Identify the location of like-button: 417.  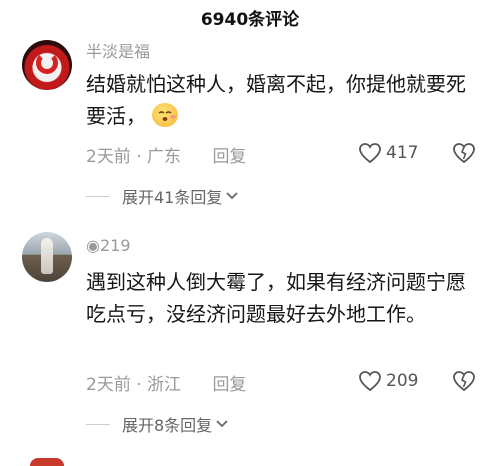
(388, 153).